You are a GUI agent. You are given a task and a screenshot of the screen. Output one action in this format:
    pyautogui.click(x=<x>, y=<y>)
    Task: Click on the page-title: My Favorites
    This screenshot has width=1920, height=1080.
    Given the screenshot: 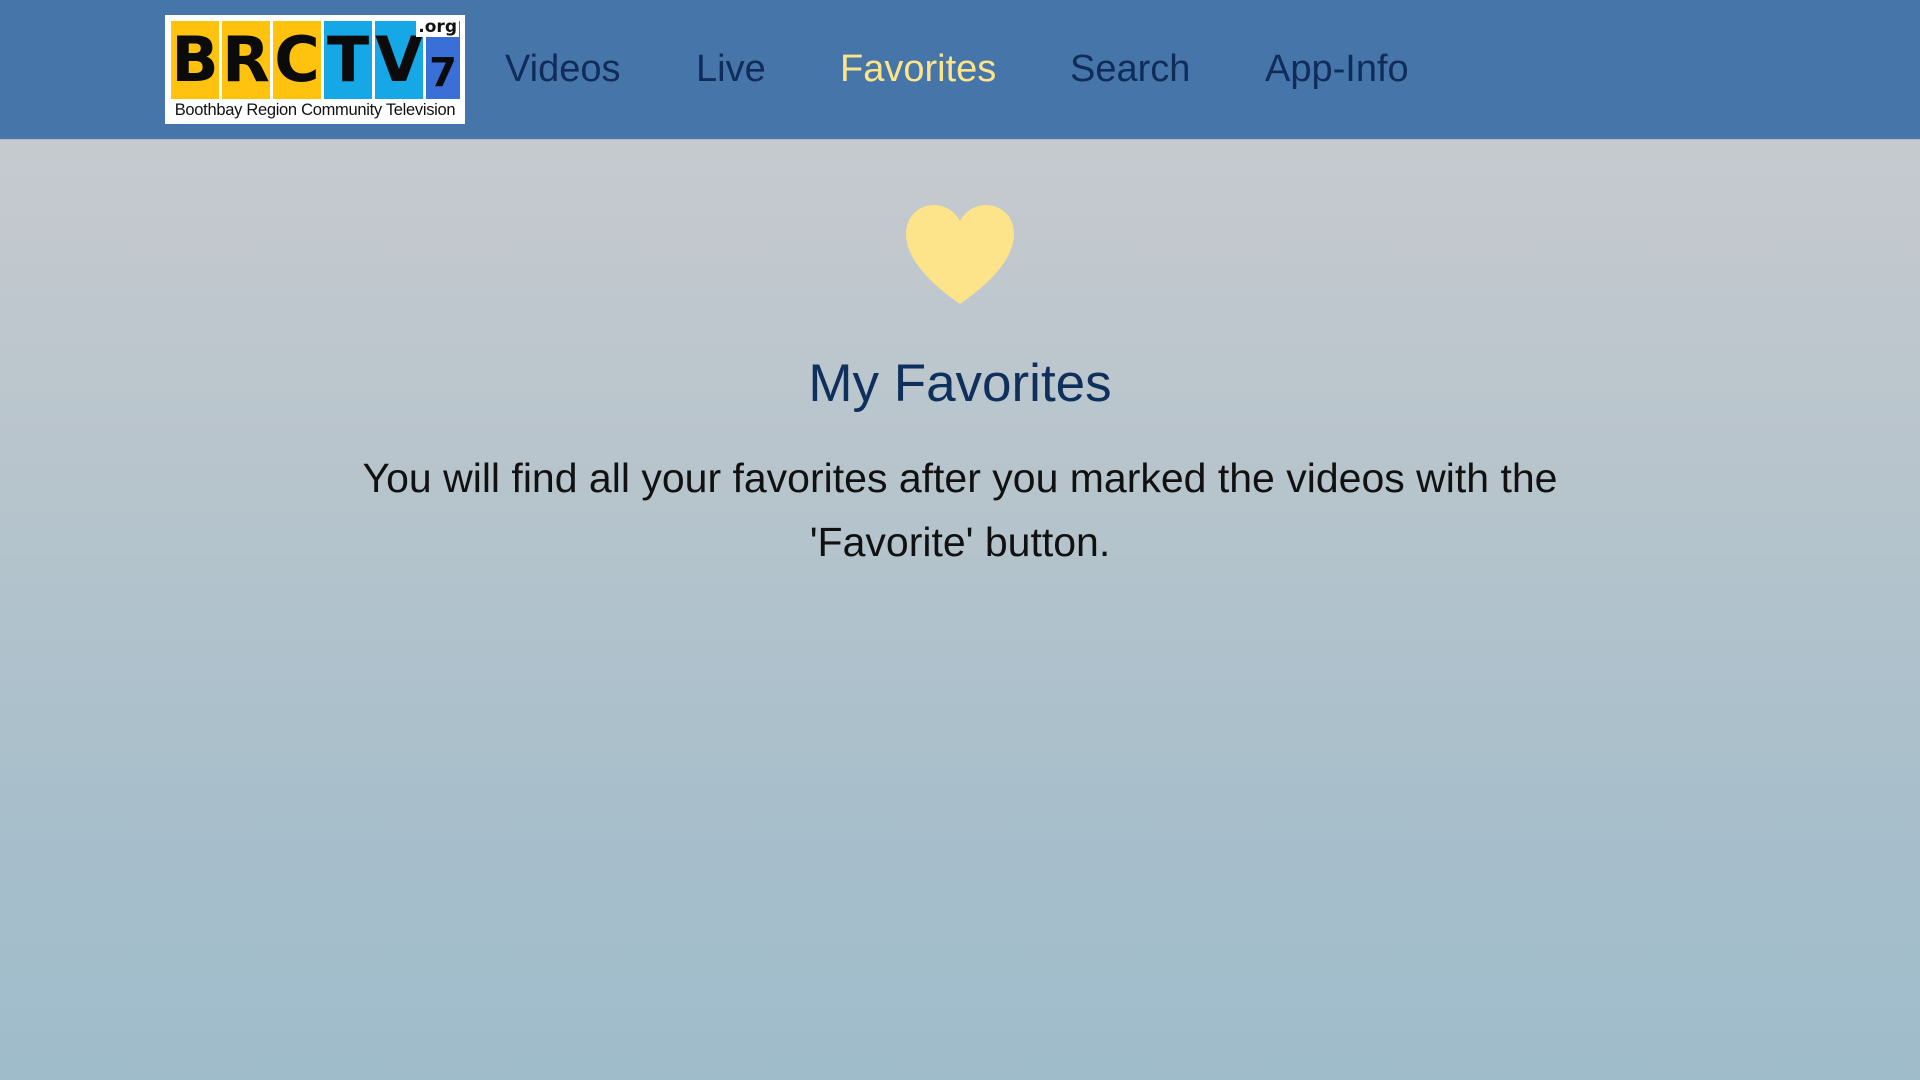 What is the action you would take?
    pyautogui.click(x=960, y=383)
    